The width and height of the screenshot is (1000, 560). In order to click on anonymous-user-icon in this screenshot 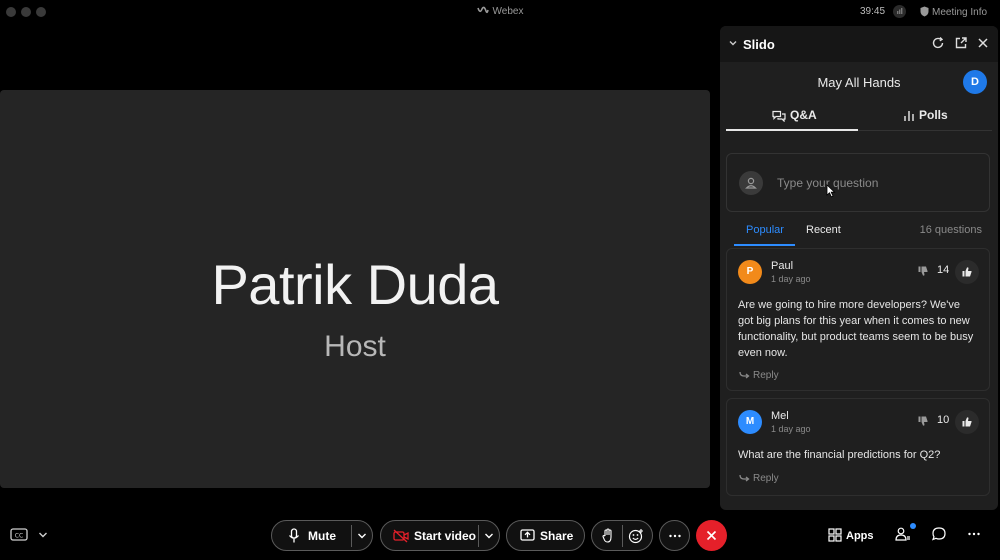, I will do `click(751, 183)`.